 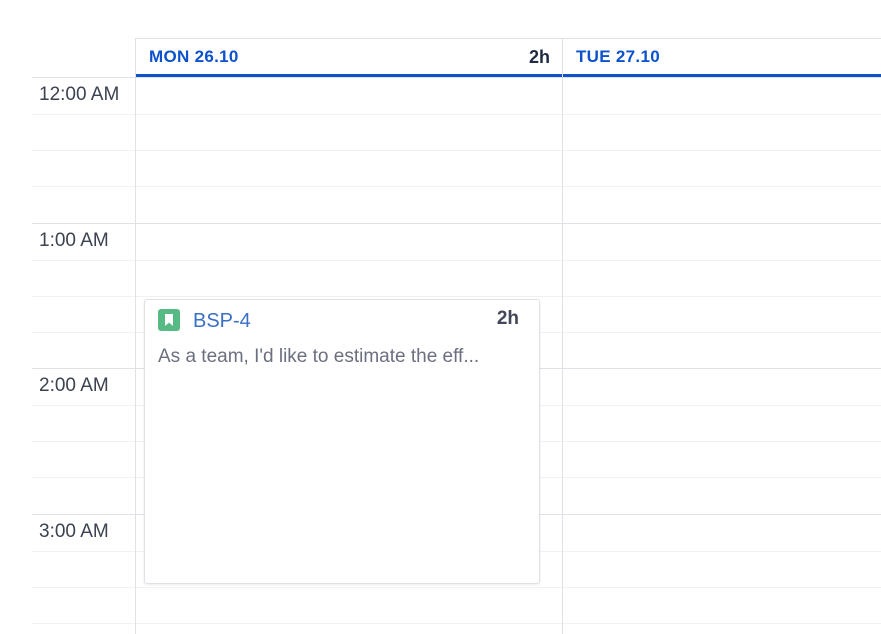 What do you see at coordinates (507, 318) in the screenshot?
I see `worklog-duration: 2h` at bounding box center [507, 318].